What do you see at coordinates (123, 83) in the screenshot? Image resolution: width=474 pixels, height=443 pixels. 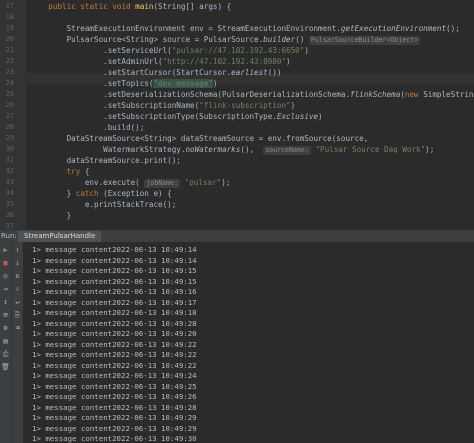 I see `code-line: .setTopics("dev-message")` at bounding box center [123, 83].